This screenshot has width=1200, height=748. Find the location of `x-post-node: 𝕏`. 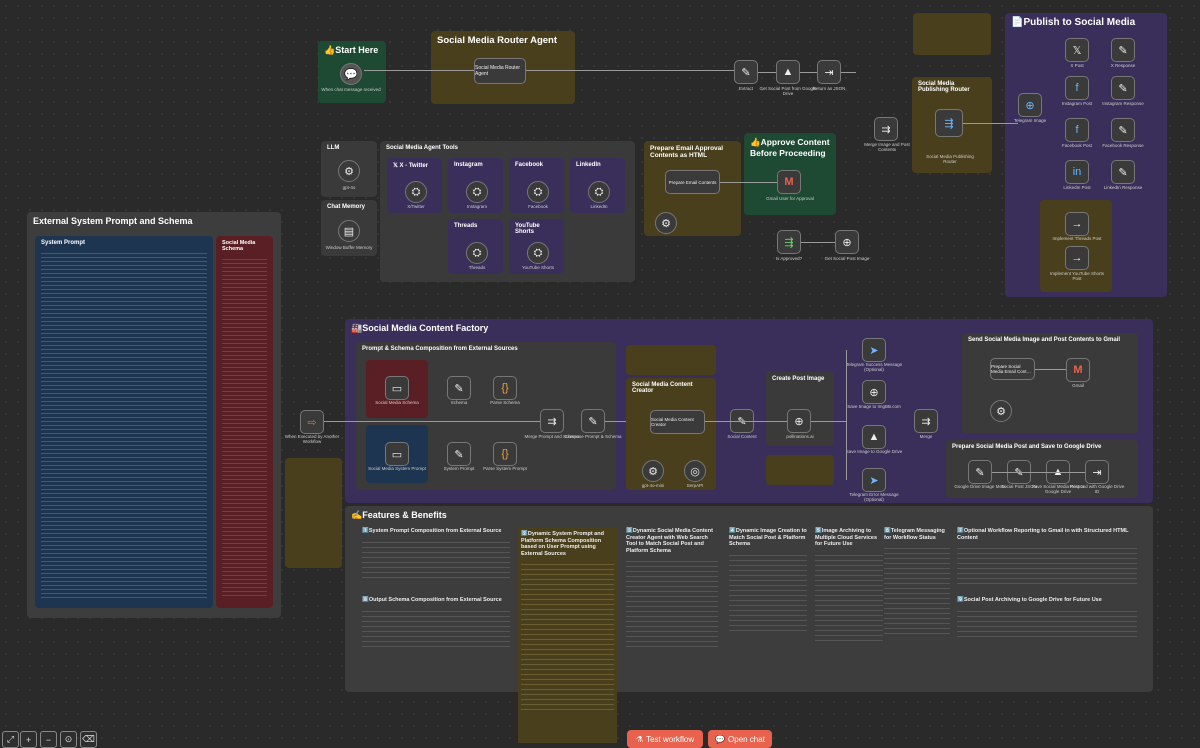

x-post-node: 𝕏 is located at coordinates (1077, 50).